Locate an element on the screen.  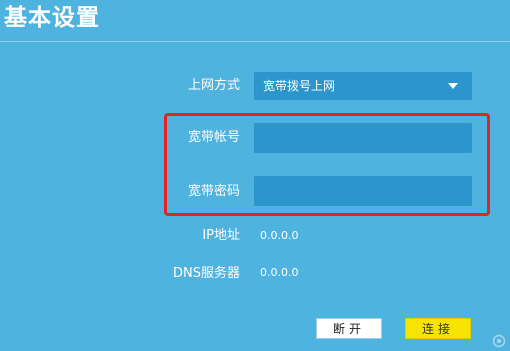
disconnect-button: 断开 is located at coordinates (349, 328).